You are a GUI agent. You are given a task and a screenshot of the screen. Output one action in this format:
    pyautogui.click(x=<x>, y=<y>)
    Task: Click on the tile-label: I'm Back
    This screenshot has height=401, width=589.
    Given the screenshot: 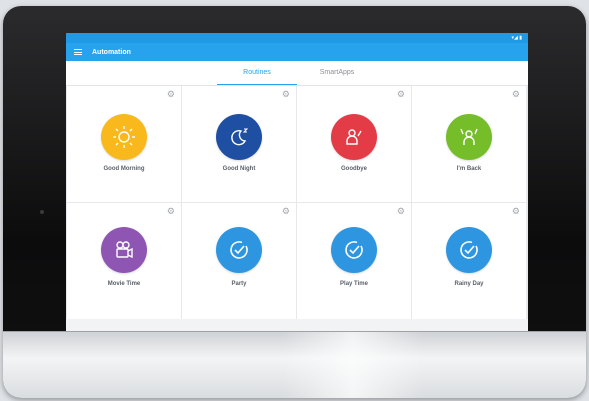 What is the action you would take?
    pyautogui.click(x=469, y=169)
    